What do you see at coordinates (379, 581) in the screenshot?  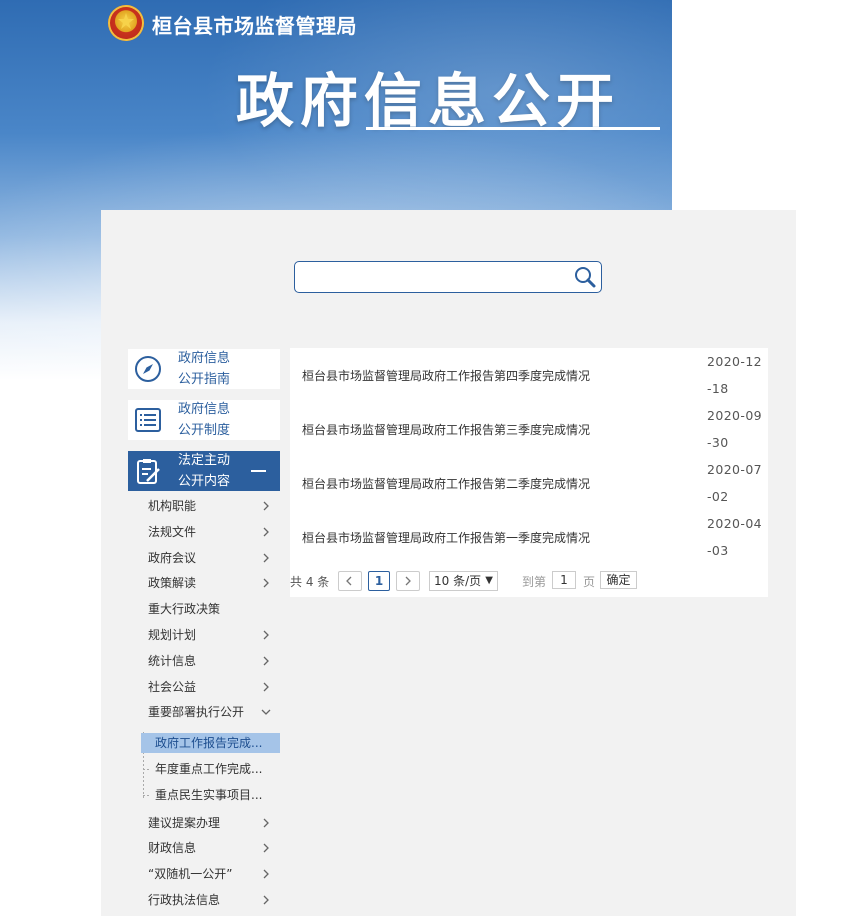 I see `current-page-button: 1` at bounding box center [379, 581].